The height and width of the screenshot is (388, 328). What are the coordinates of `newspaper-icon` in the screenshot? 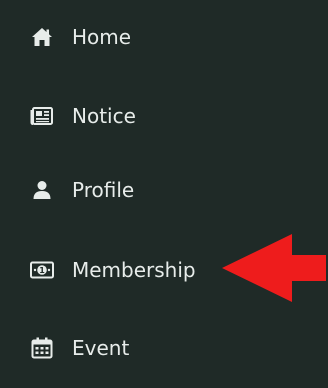 It's located at (42, 116).